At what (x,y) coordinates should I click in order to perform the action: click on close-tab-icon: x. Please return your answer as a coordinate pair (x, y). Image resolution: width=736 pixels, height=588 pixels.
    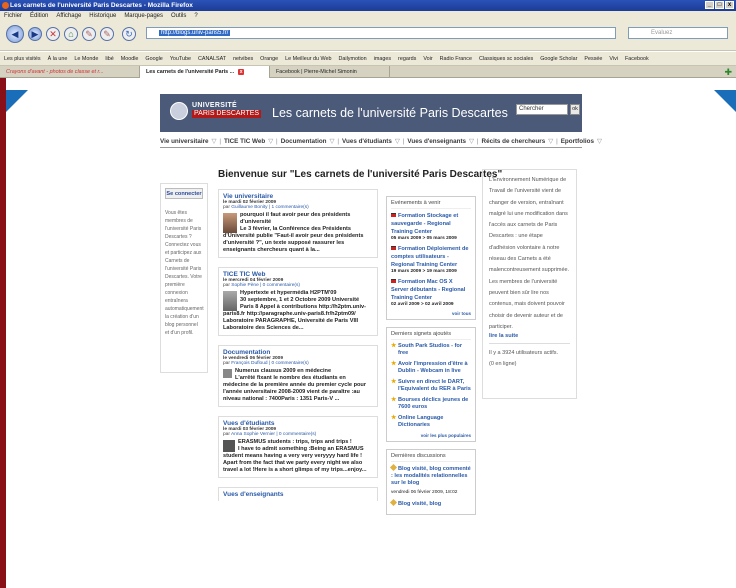
    Looking at the image, I should click on (241, 72).